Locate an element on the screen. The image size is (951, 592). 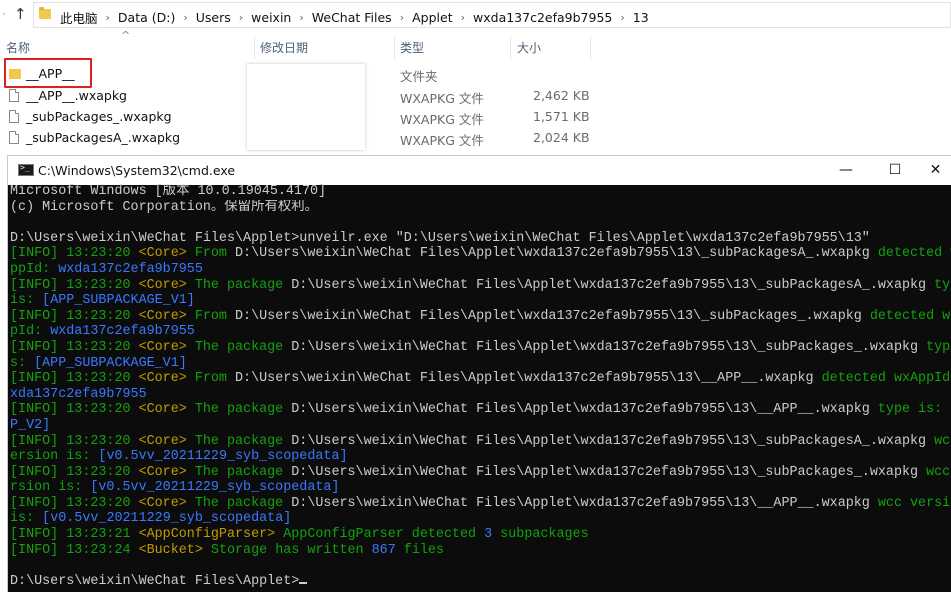
column-header-type: 类型 is located at coordinates (412, 47).